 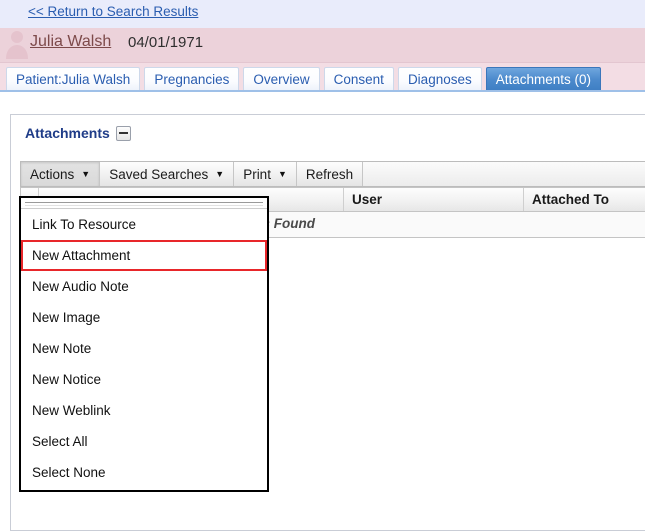 What do you see at coordinates (144, 441) in the screenshot?
I see `menu-item-select-all: Select All` at bounding box center [144, 441].